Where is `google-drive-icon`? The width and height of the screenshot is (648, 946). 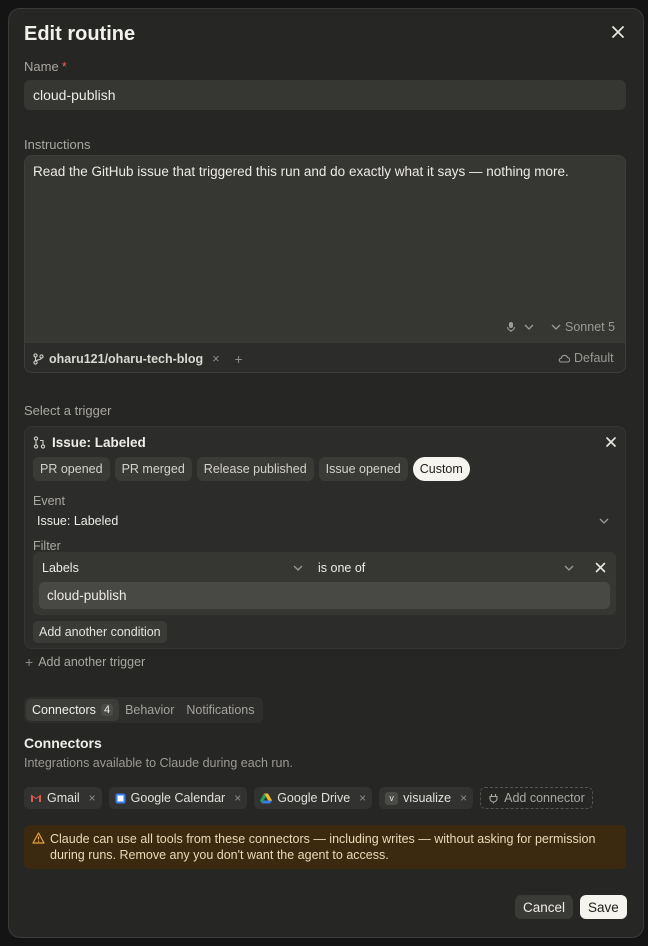
google-drive-icon is located at coordinates (266, 798).